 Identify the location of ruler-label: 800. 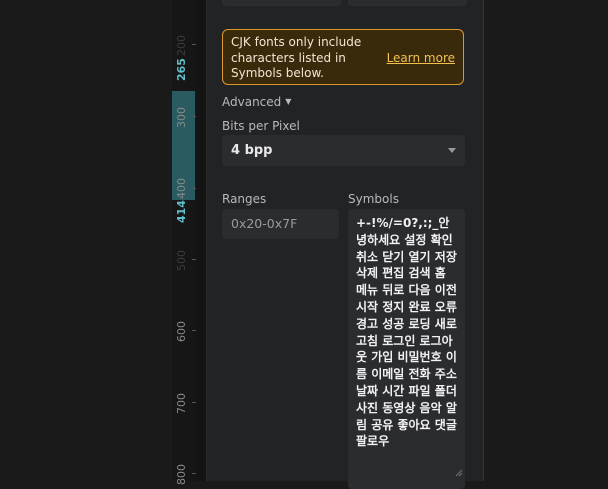
(181, 474).